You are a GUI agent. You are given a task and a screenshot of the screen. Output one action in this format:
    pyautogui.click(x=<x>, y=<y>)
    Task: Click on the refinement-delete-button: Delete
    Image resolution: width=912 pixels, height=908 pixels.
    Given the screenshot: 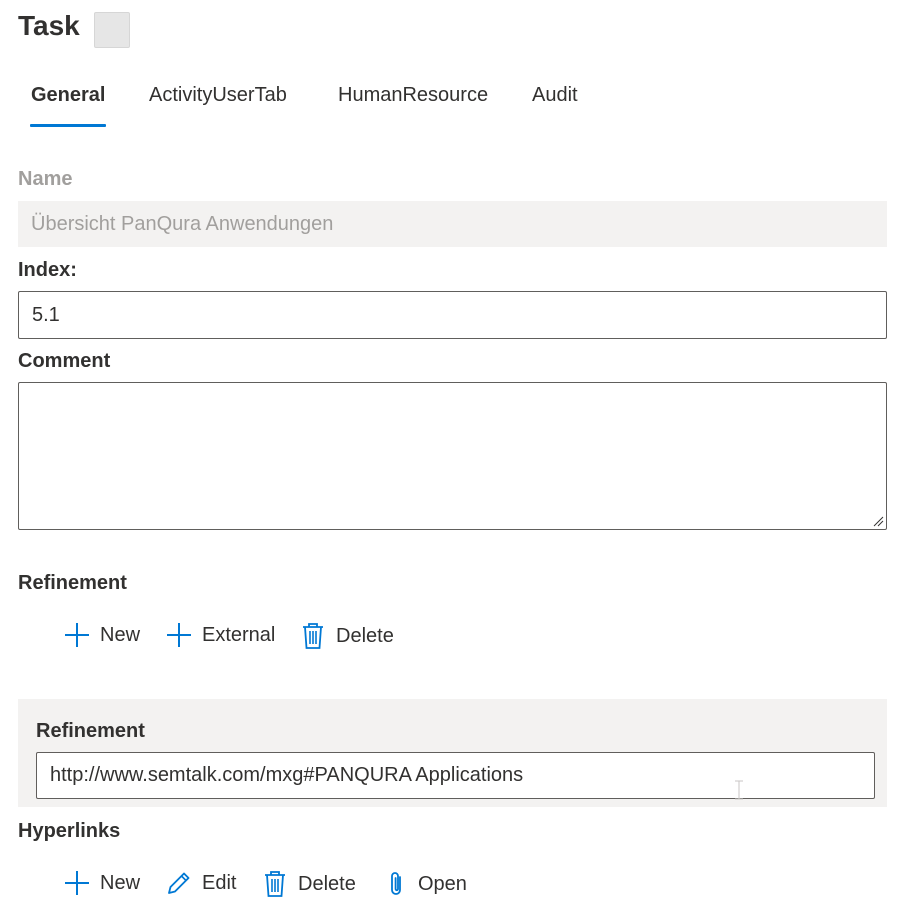 What is the action you would take?
    pyautogui.click(x=347, y=636)
    